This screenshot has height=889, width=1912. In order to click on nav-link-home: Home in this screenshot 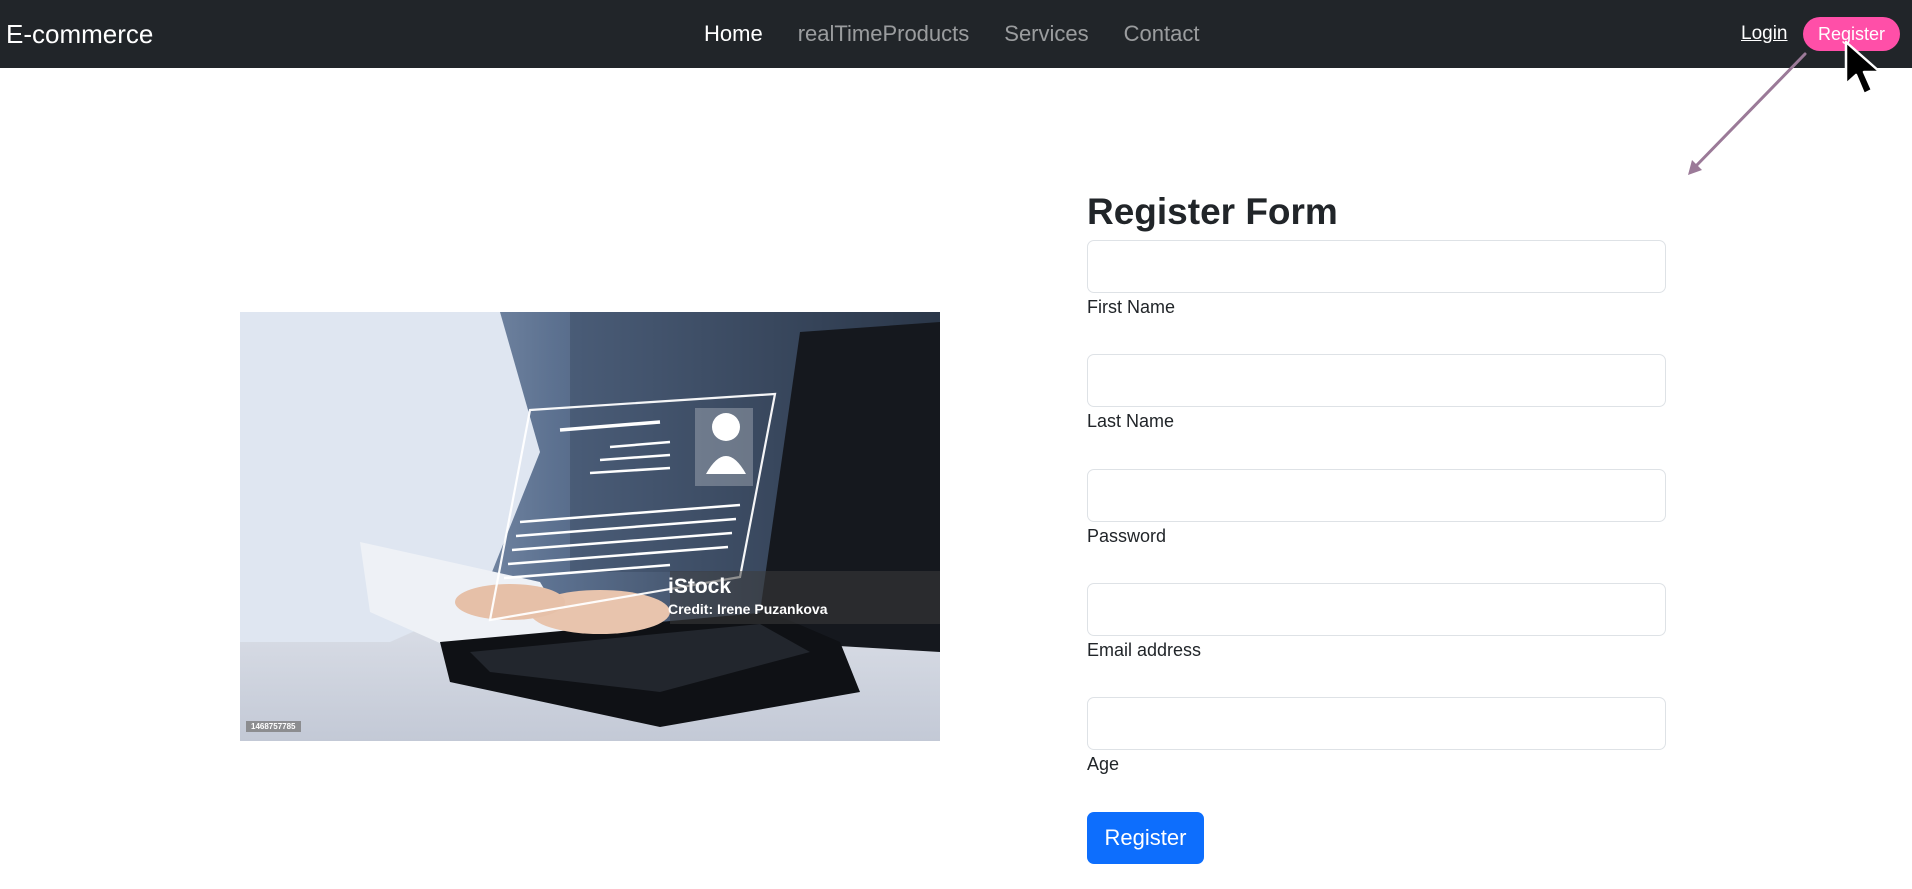, I will do `click(733, 34)`.